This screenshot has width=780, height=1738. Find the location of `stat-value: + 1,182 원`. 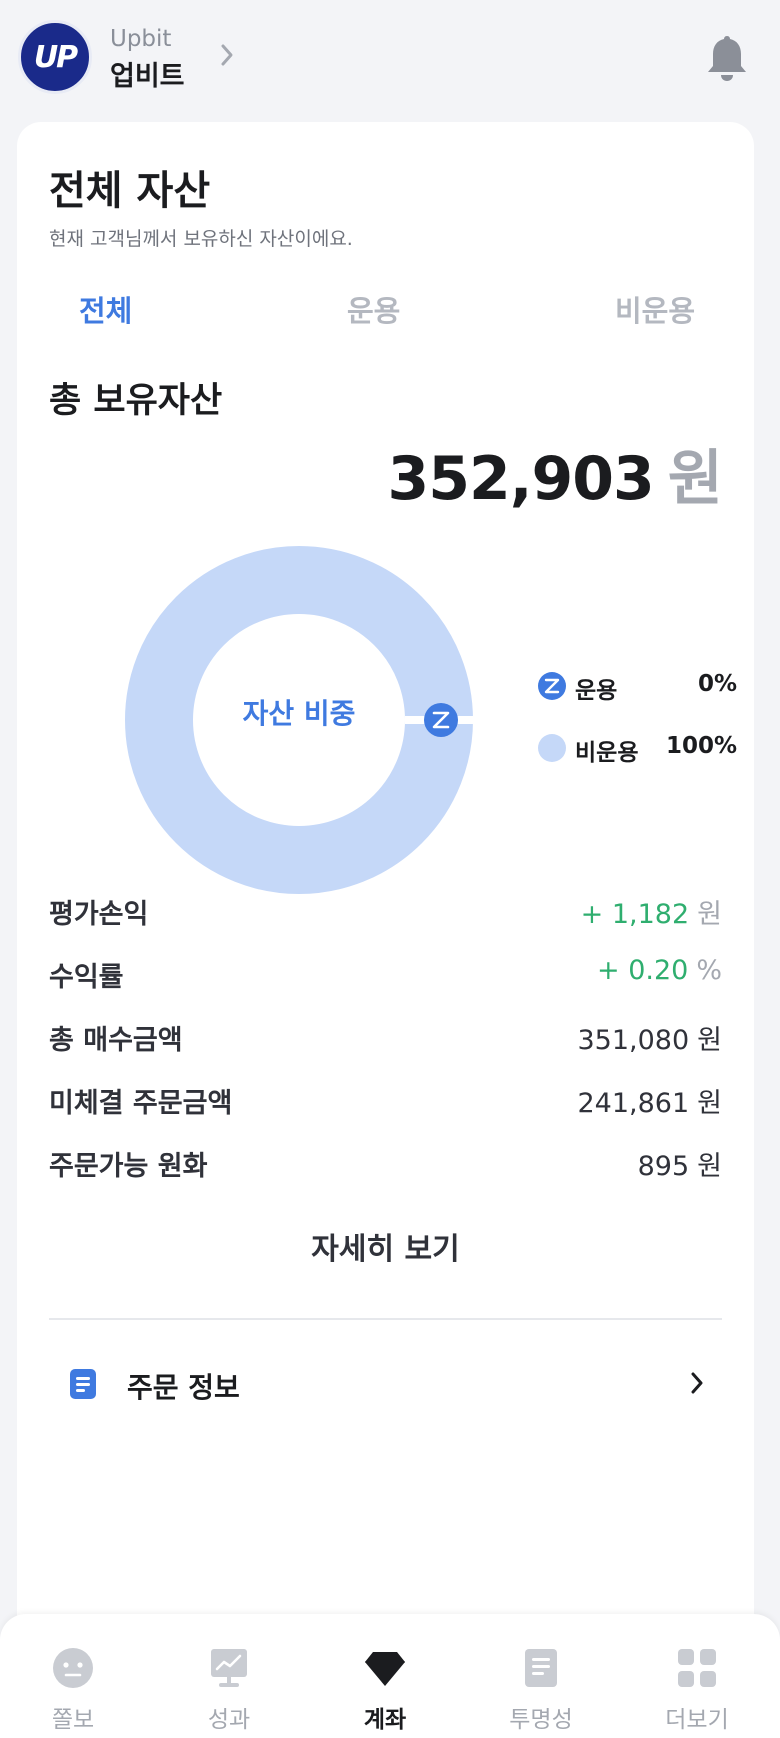

stat-value: + 1,182 원 is located at coordinates (651, 911).